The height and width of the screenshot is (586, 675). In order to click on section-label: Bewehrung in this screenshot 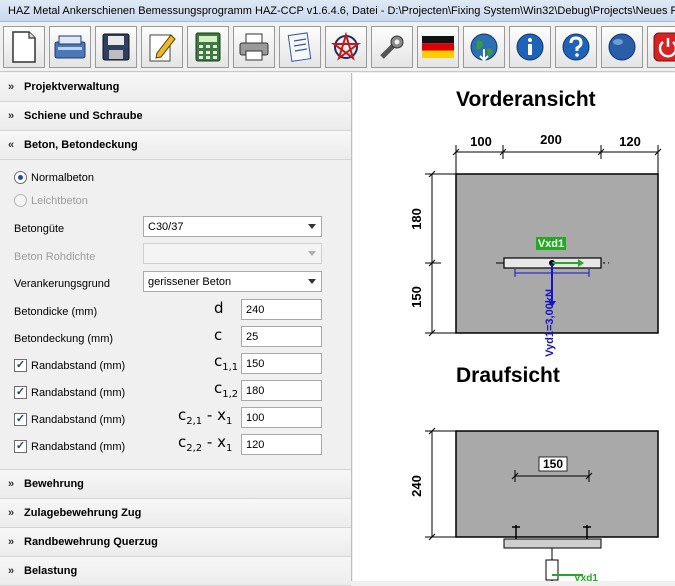, I will do `click(54, 484)`.